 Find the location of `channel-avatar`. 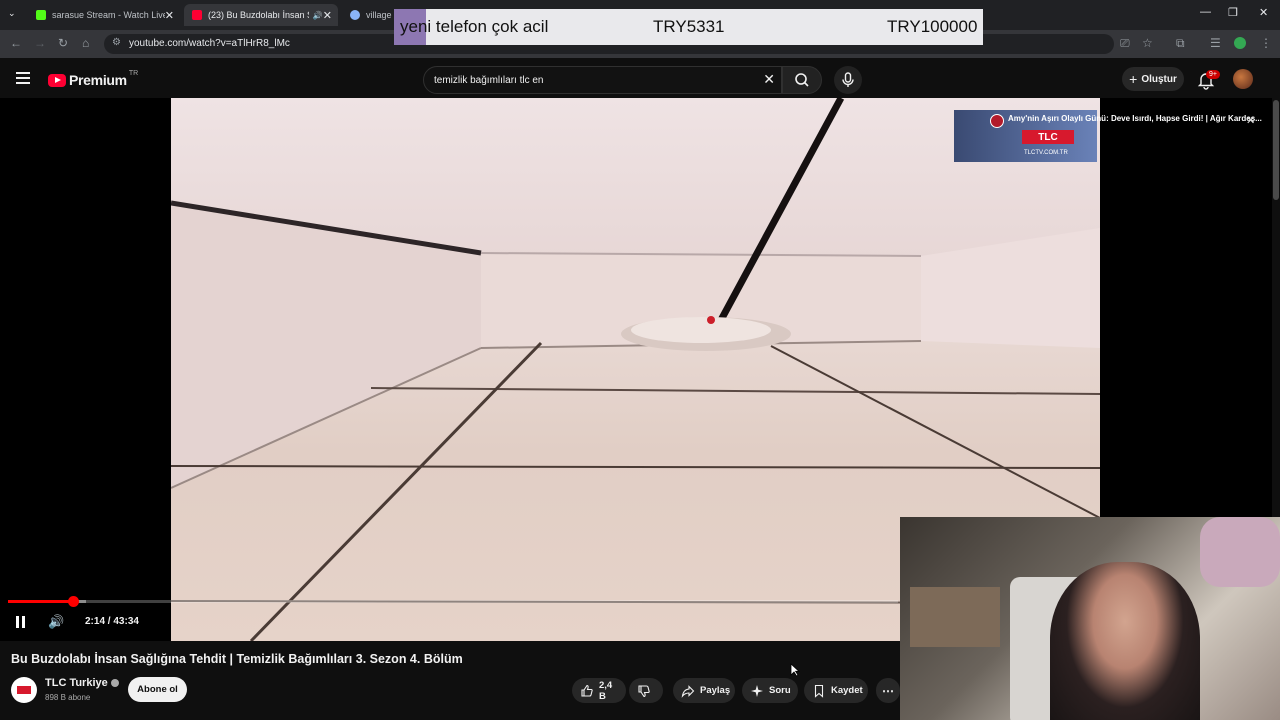

channel-avatar is located at coordinates (24, 690).